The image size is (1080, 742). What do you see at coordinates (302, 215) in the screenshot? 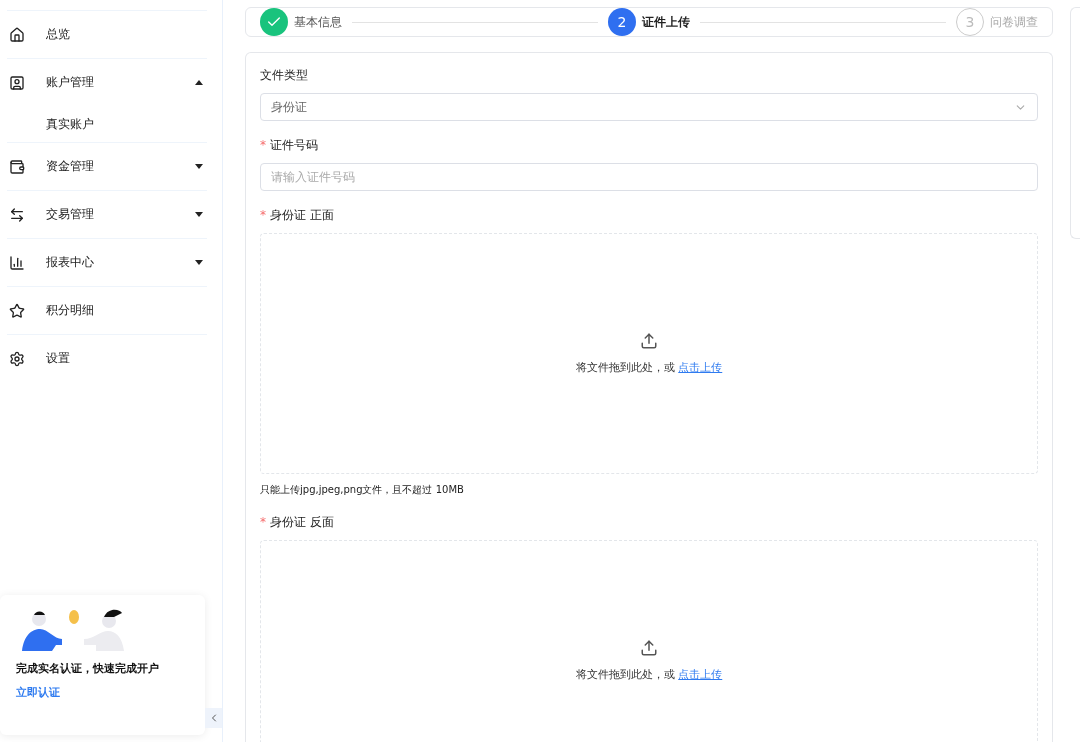
I see `label-text: 身份证 正面` at bounding box center [302, 215].